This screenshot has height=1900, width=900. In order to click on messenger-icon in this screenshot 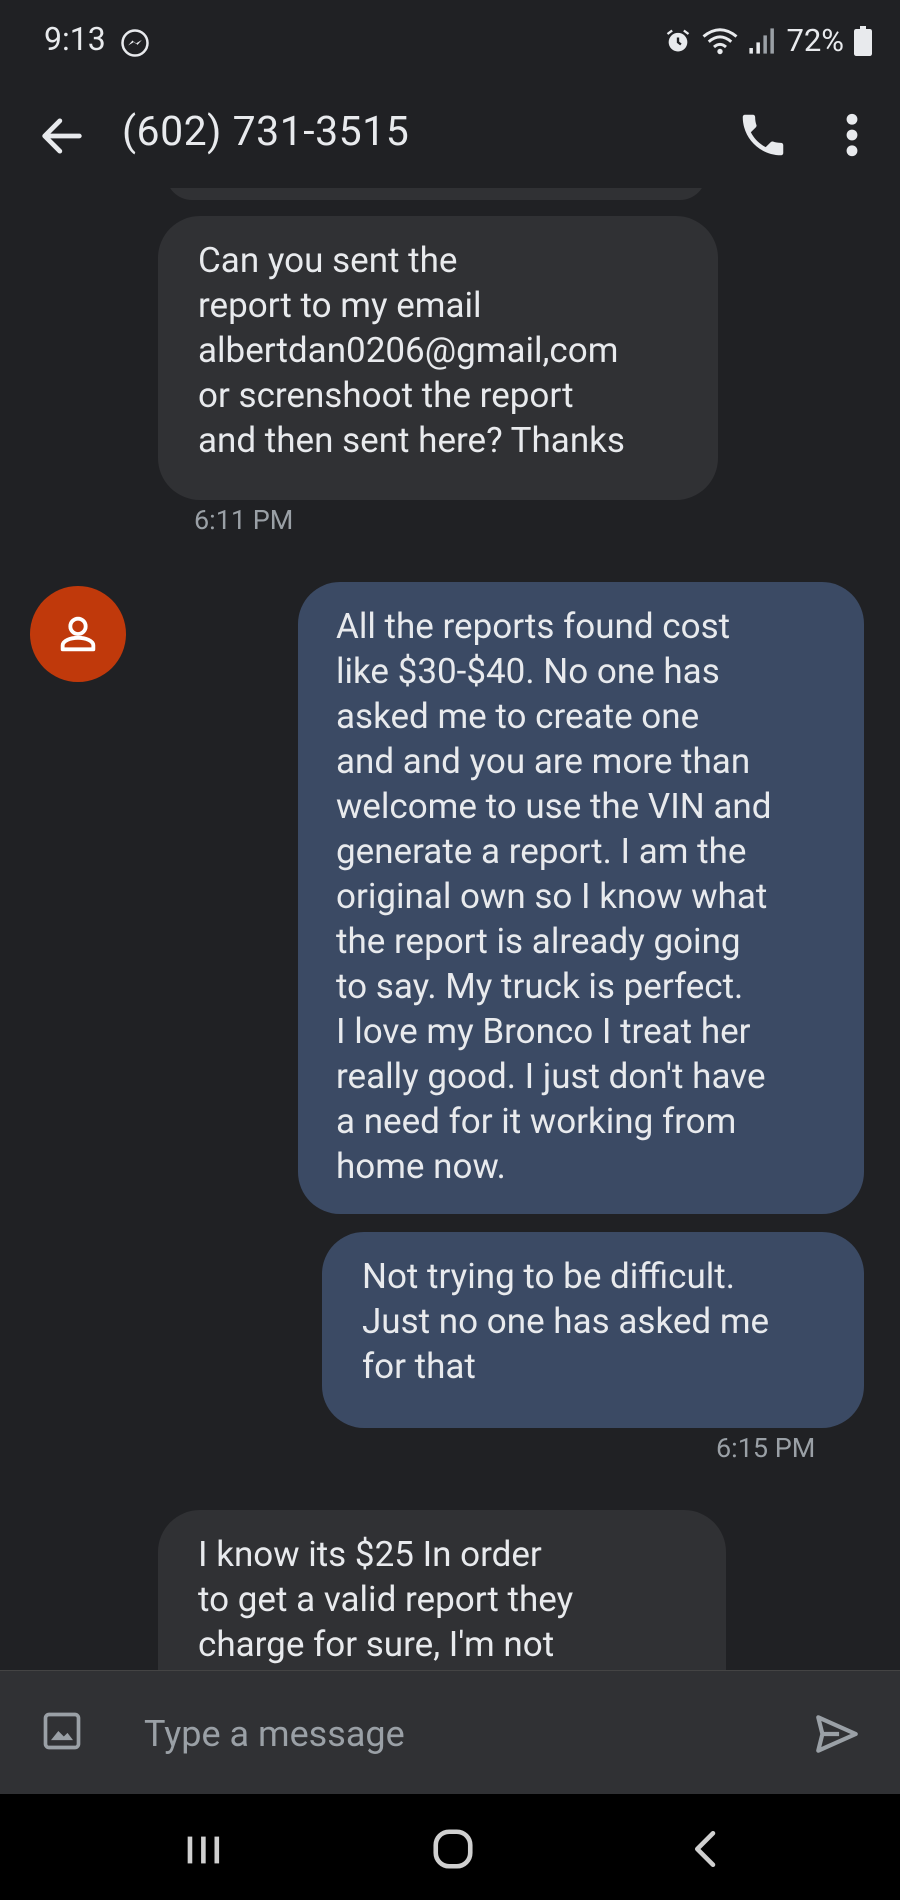, I will do `click(135, 43)`.